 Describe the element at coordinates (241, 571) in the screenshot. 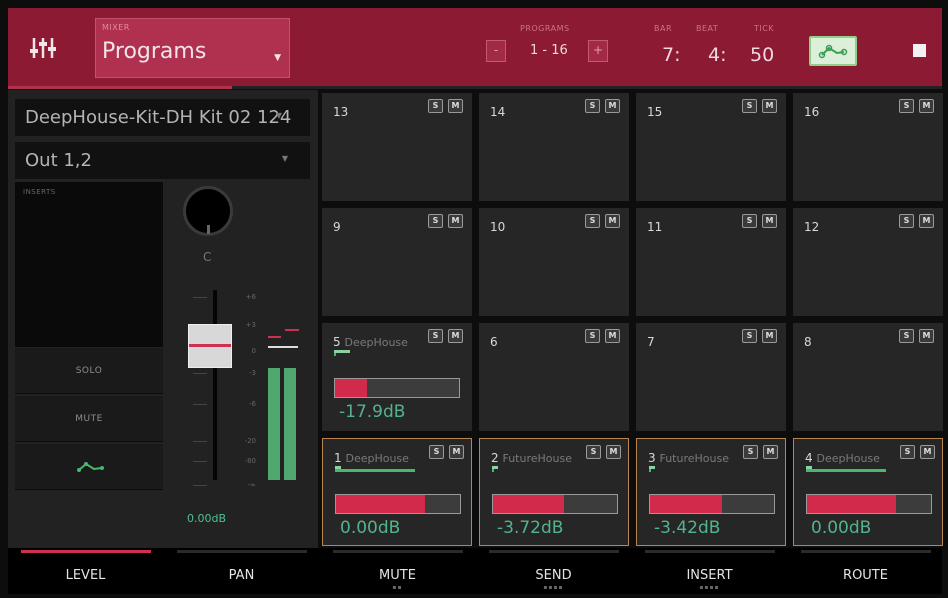

I see `tab-pan: PAN` at that location.